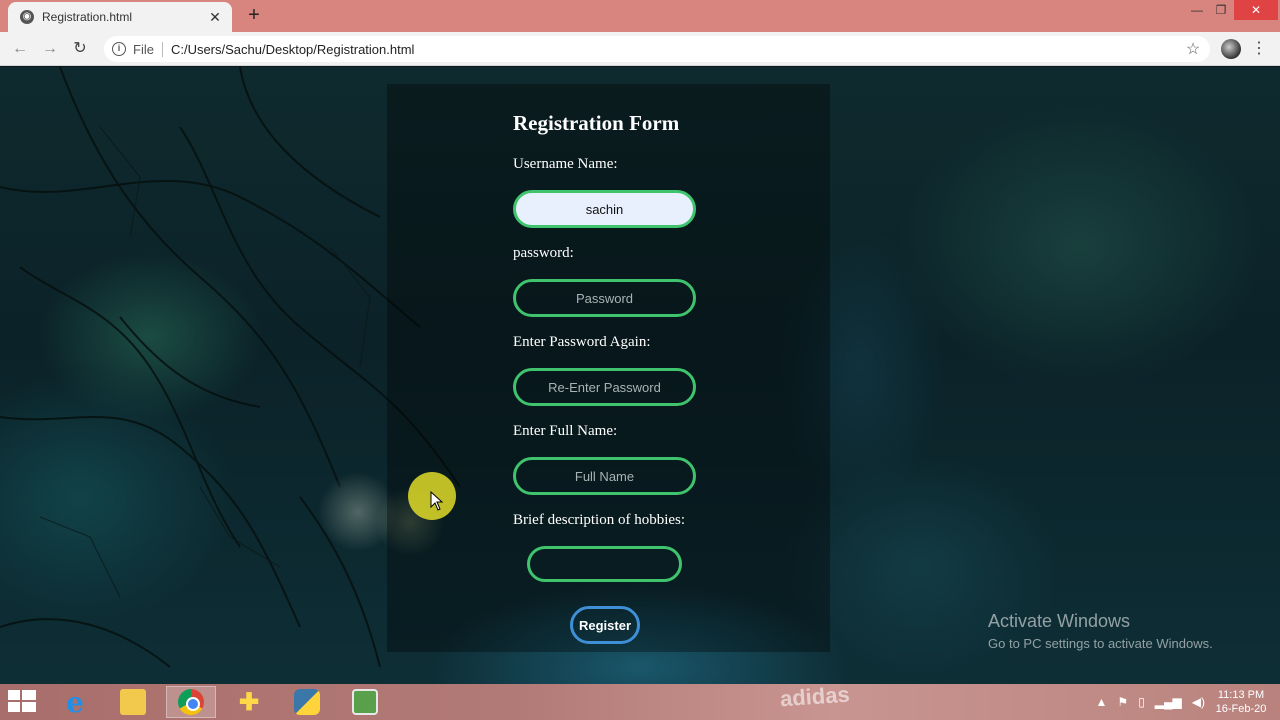 The height and width of the screenshot is (720, 1280). I want to click on network-error-icon: ⚑, so click(1122, 702).